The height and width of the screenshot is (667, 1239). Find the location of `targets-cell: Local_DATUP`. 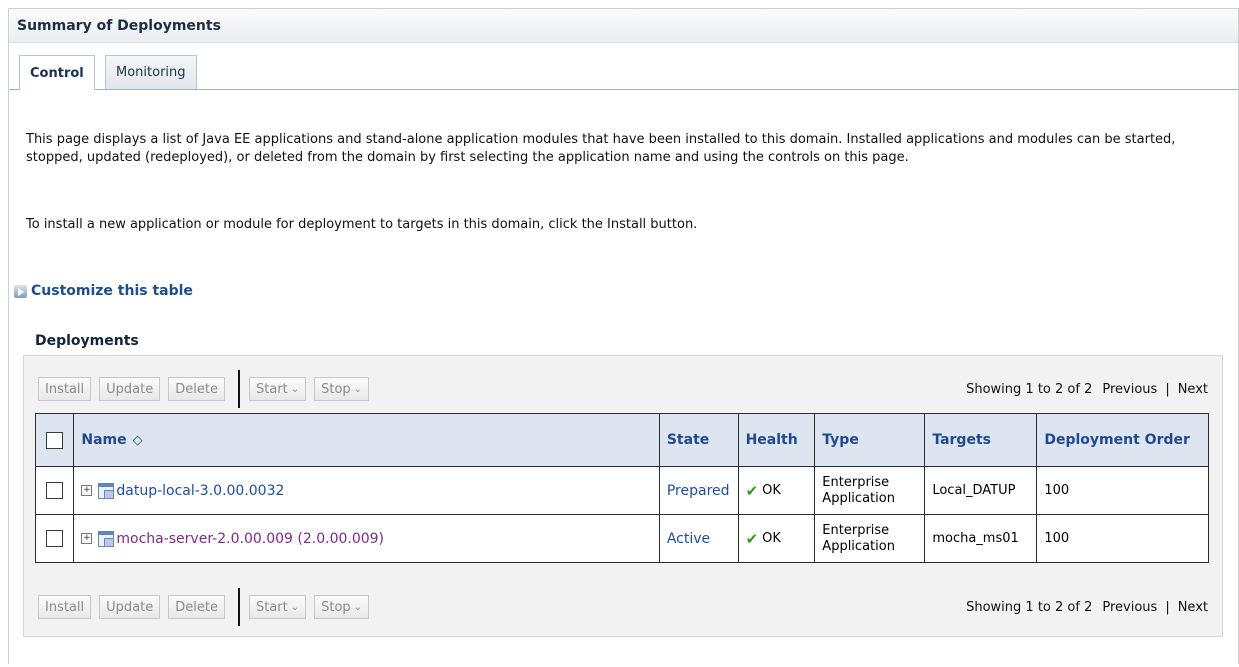

targets-cell: Local_DATUP is located at coordinates (981, 490).